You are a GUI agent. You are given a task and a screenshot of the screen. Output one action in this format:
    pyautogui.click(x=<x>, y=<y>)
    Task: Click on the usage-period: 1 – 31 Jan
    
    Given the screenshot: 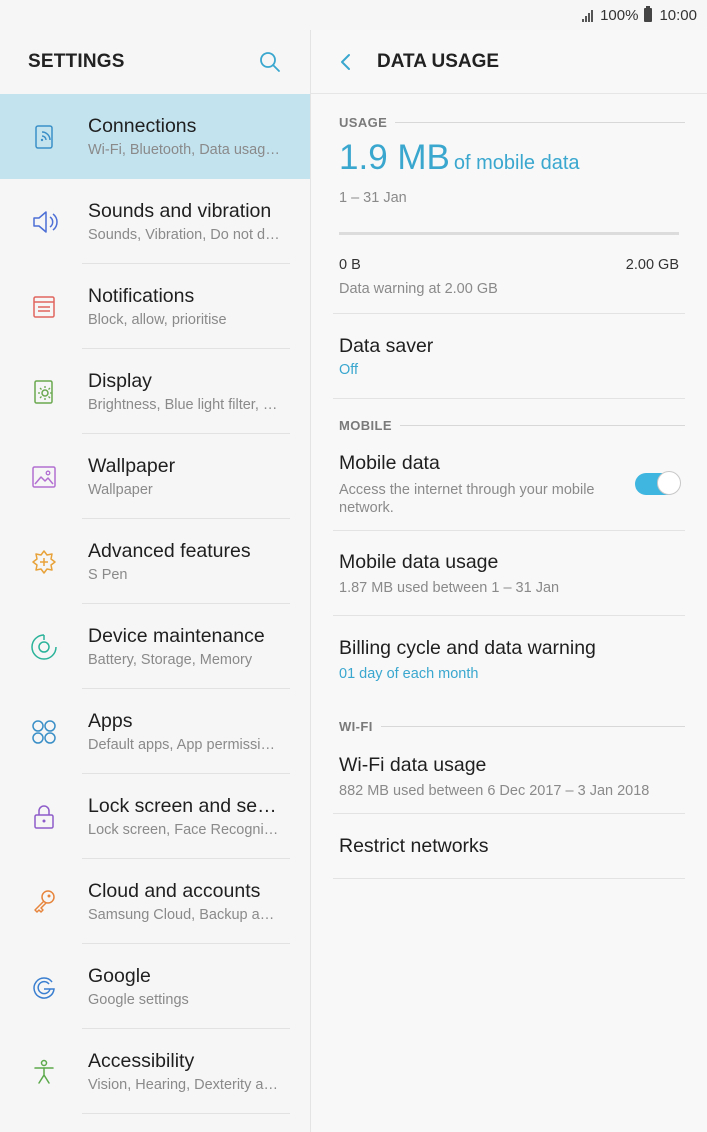 What is the action you would take?
    pyautogui.click(x=373, y=198)
    